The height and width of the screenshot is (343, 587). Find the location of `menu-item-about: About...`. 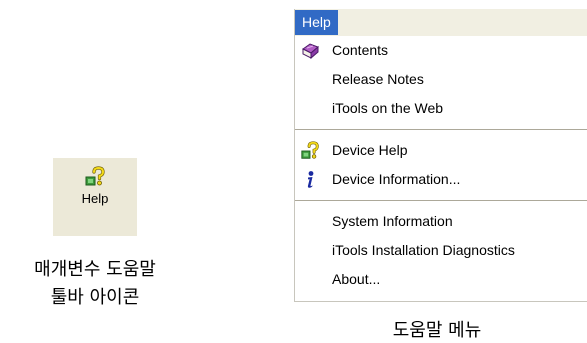

menu-item-about: About... is located at coordinates (441, 279).